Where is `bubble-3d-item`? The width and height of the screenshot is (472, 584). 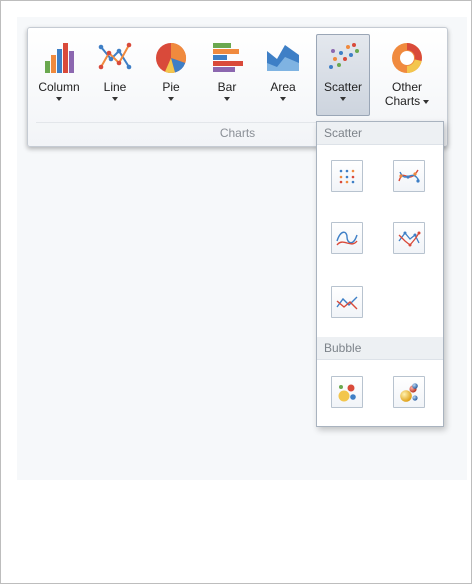
bubble-3d-item is located at coordinates (409, 392).